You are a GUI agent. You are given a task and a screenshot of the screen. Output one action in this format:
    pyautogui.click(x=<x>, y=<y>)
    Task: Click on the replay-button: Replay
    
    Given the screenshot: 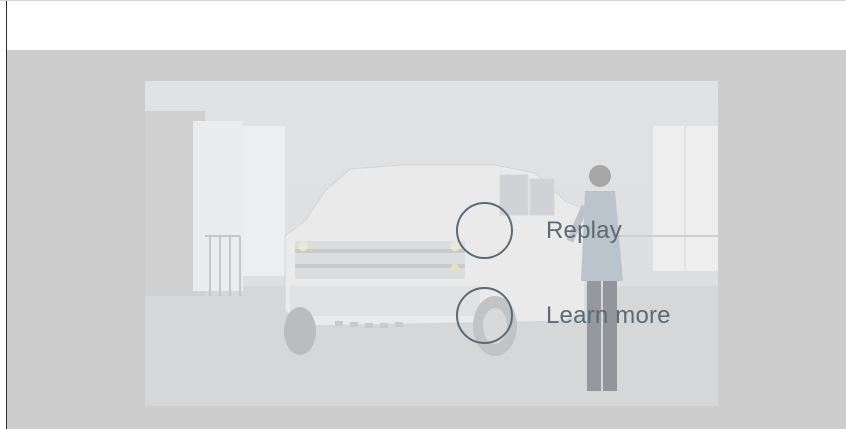 What is the action you would take?
    pyautogui.click(x=539, y=230)
    